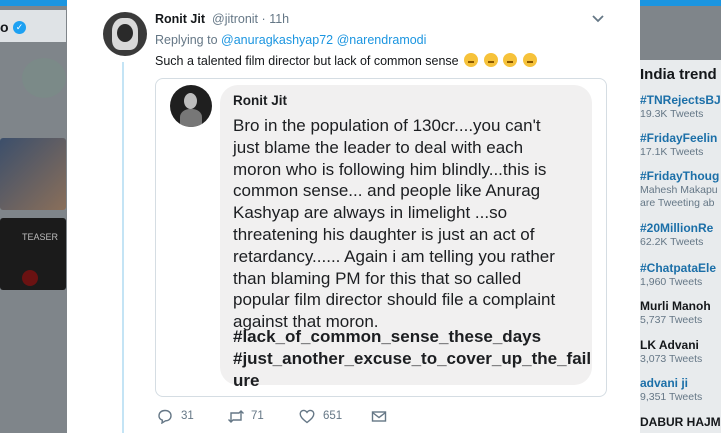 Image resolution: width=721 pixels, height=433 pixels. Describe the element at coordinates (40, 237) in the screenshot. I see `svg-text: TEASER` at that location.